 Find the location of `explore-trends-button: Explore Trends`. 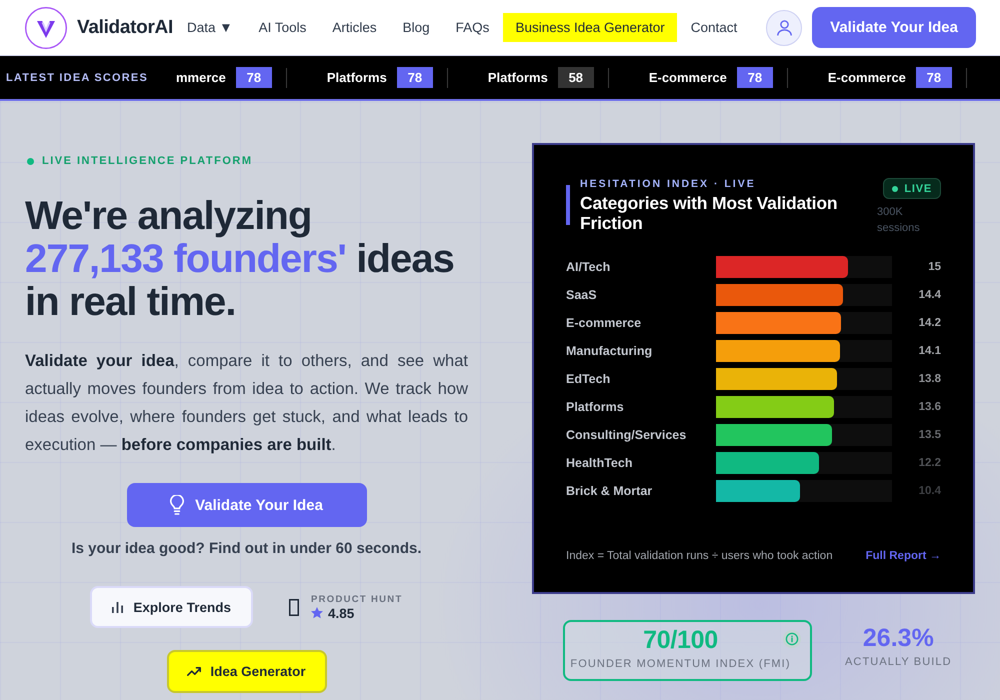

explore-trends-button: Explore Trends is located at coordinates (171, 607).